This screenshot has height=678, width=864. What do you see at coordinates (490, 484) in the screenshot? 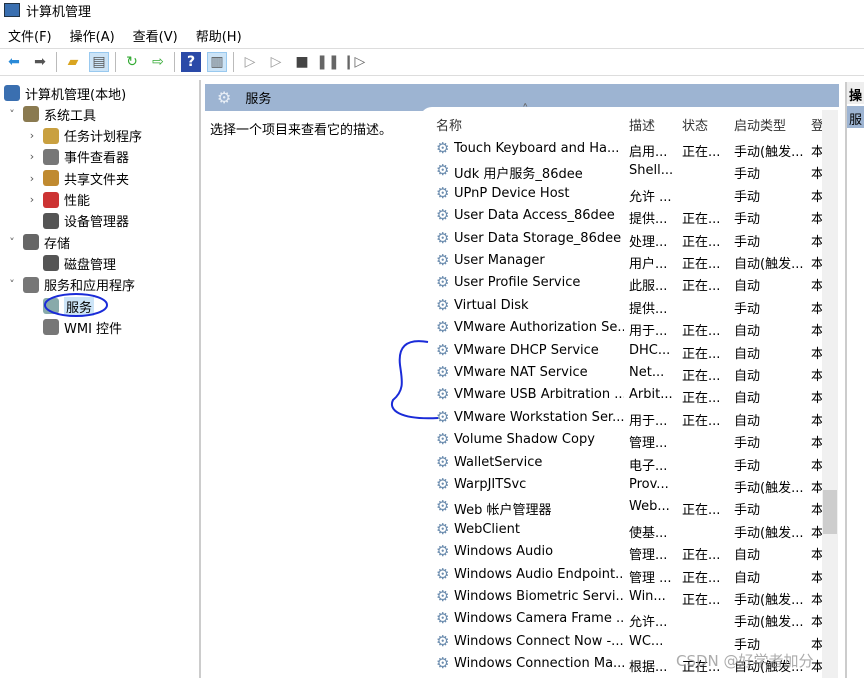
I see `service-name: WarpJITSvc` at bounding box center [490, 484].